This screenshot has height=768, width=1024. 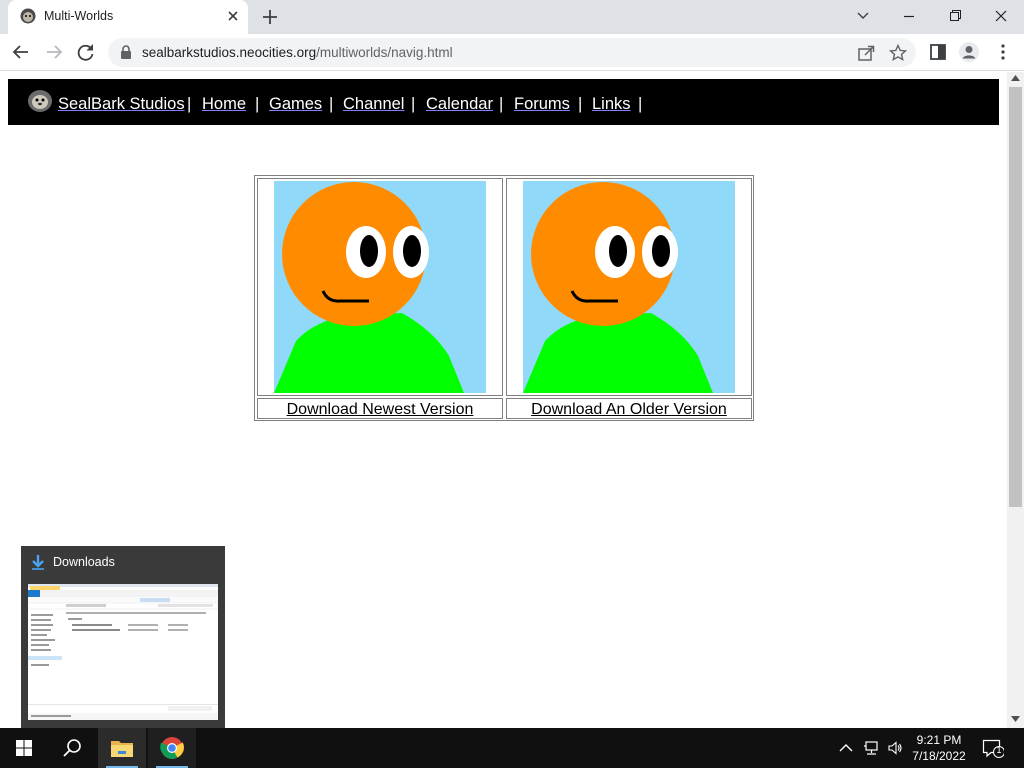 I want to click on taskbar-file-explorer, so click(x=122, y=748).